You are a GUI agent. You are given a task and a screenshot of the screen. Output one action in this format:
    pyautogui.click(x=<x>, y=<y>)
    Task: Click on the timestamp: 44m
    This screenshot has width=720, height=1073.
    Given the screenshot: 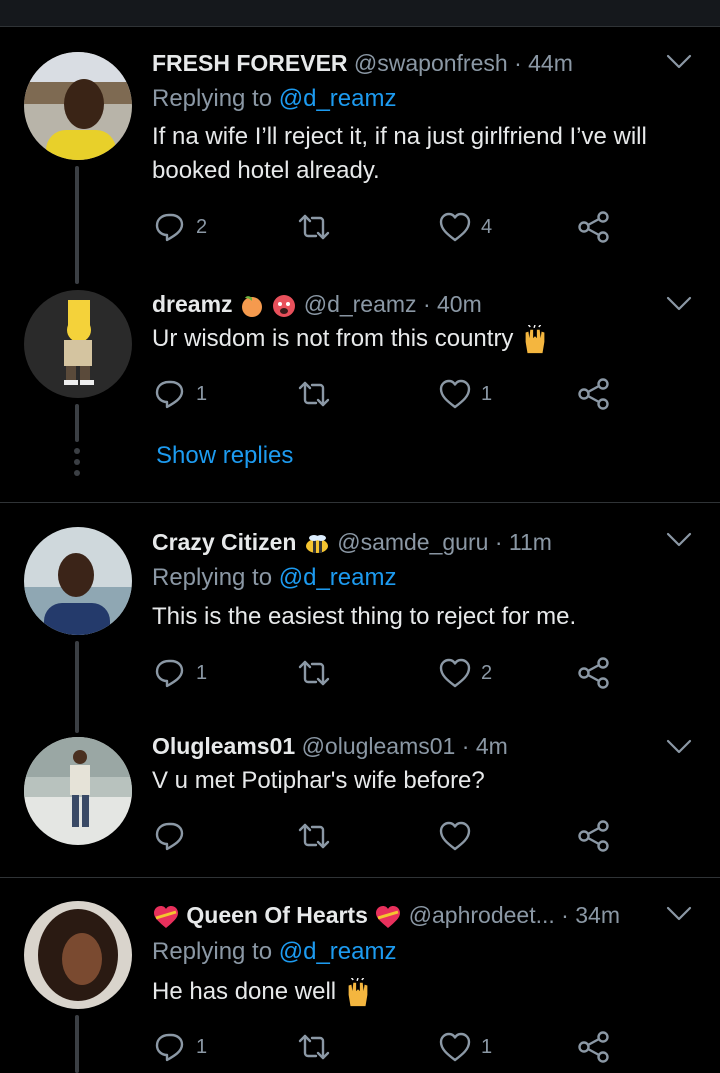 What is the action you would take?
    pyautogui.click(x=550, y=63)
    